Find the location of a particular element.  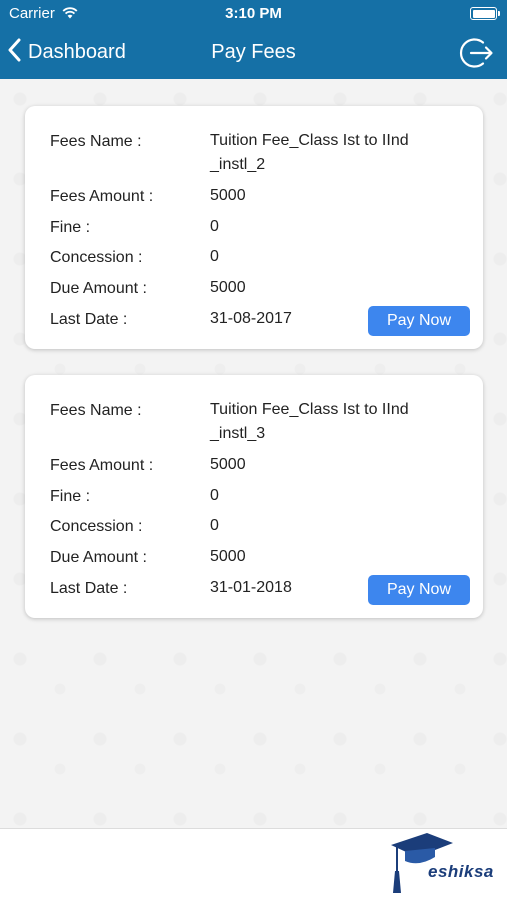

fees-name-value: Tuition Fee_Class Ist to IInd _instl_2 is located at coordinates (325, 153).